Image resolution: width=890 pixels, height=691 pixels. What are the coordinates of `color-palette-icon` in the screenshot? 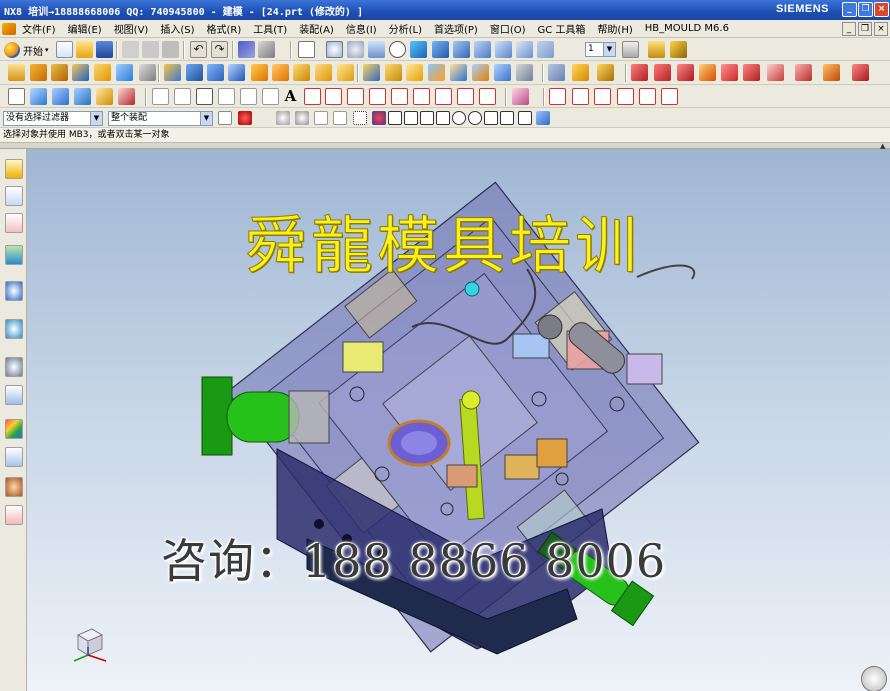 It's located at (14, 429).